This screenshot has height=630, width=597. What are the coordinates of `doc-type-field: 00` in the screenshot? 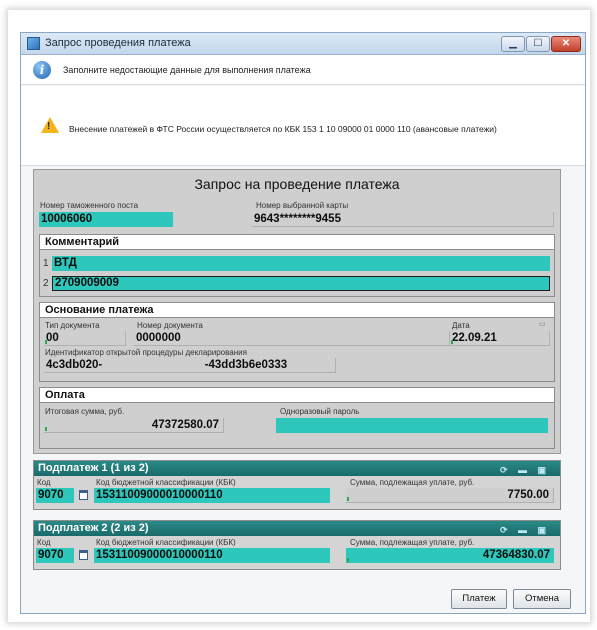 It's located at (85, 338).